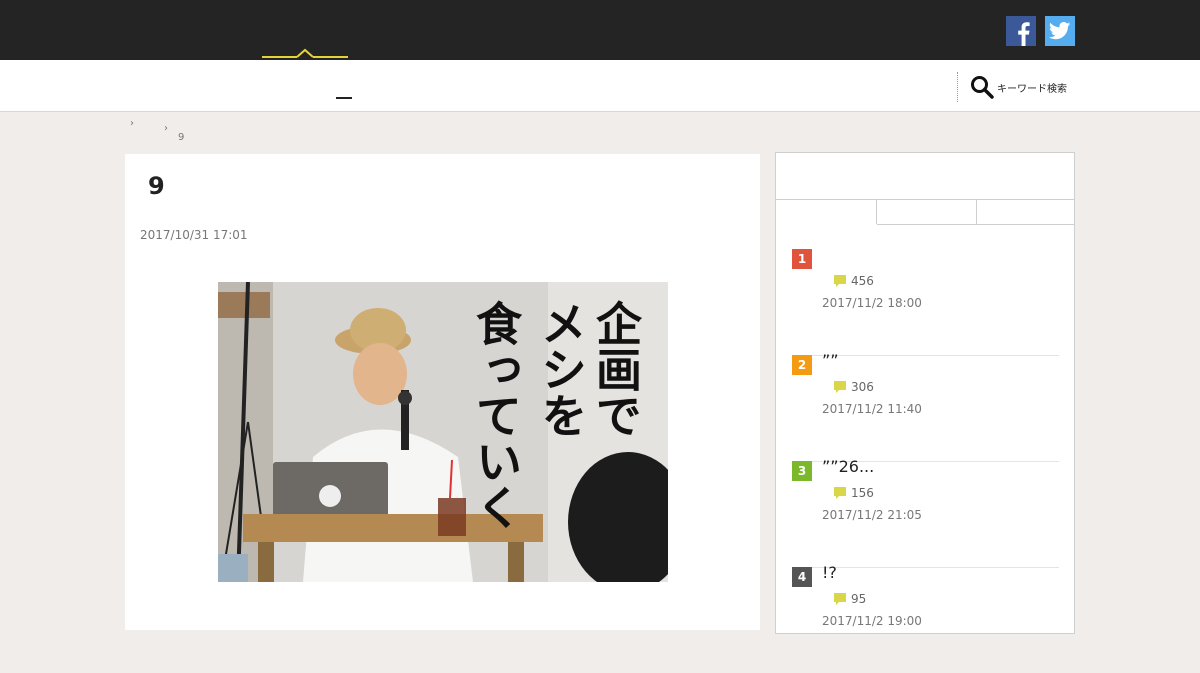 The width and height of the screenshot is (1200, 673). I want to click on article-title: 9, so click(156, 186).